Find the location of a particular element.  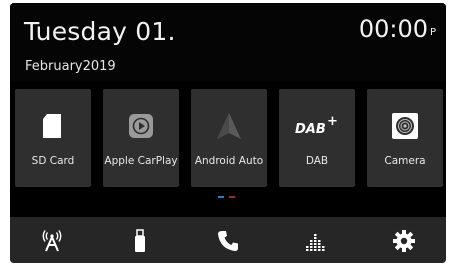

phone-icon is located at coordinates (228, 241).